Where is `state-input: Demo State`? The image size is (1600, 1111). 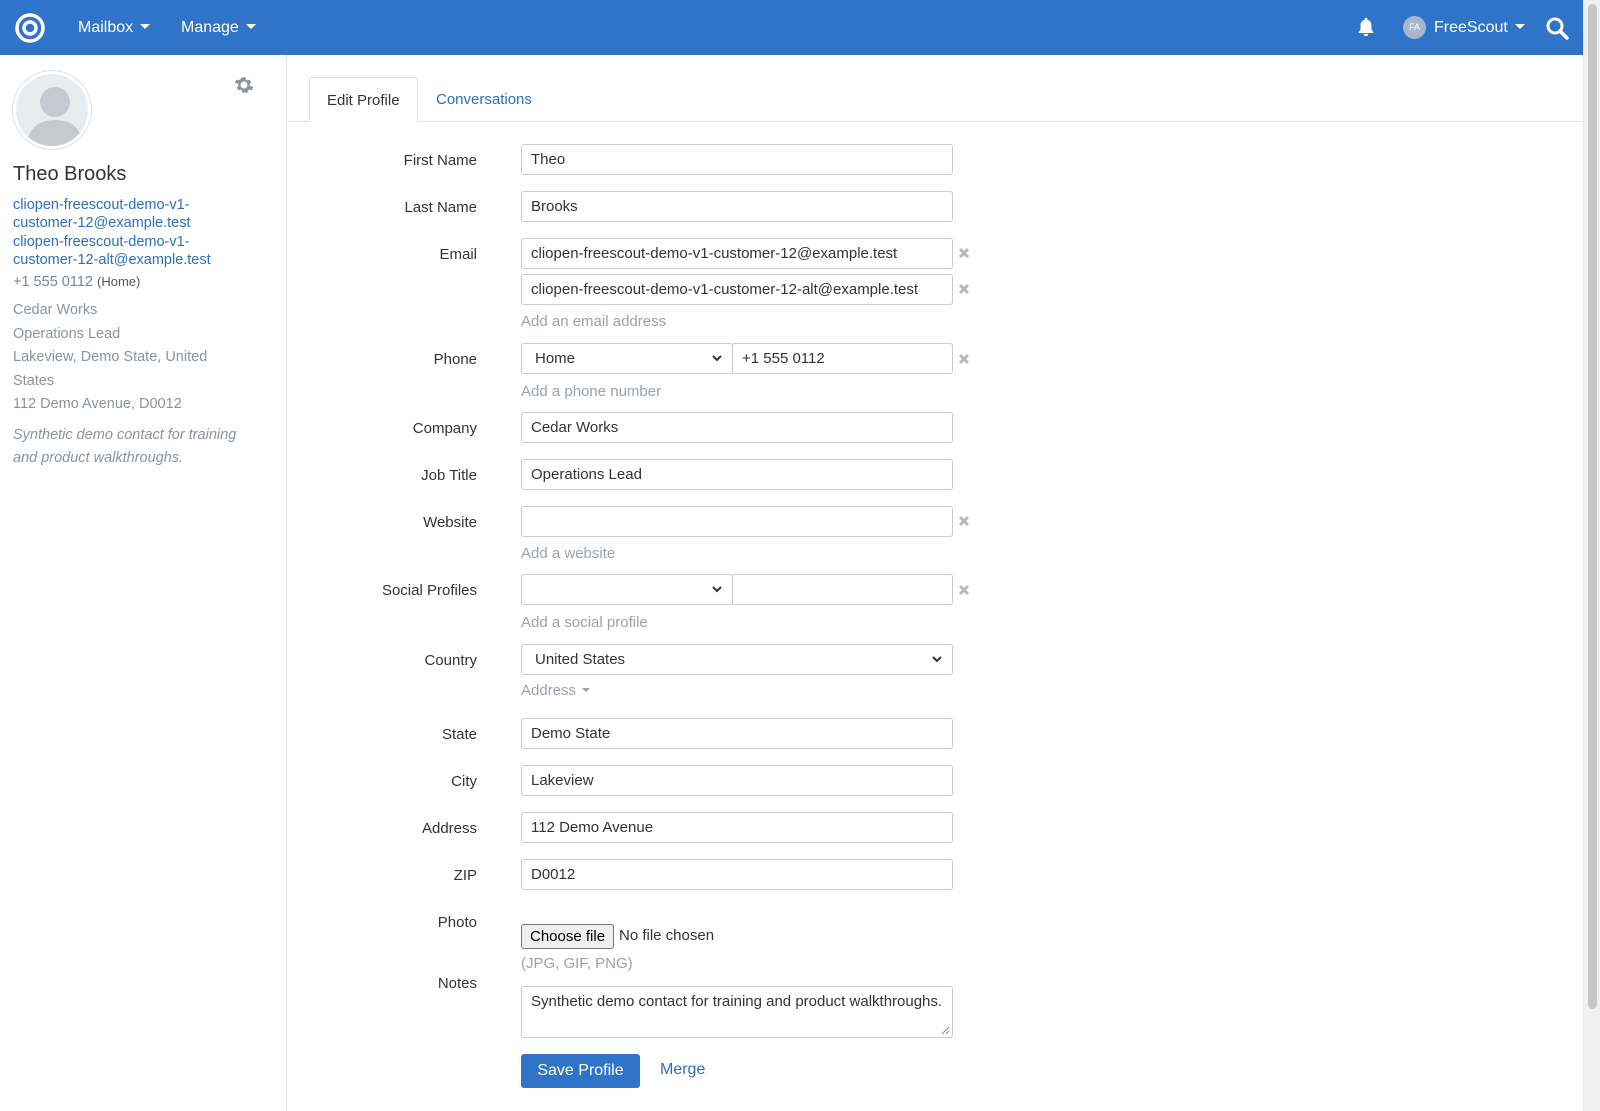 state-input: Demo State is located at coordinates (737, 733).